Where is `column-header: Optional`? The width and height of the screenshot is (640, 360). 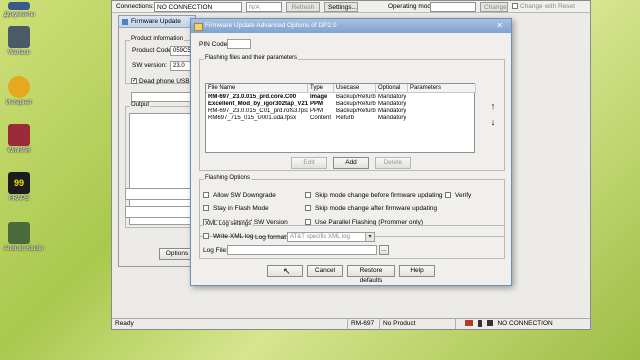 column-header: Optional is located at coordinates (392, 88).